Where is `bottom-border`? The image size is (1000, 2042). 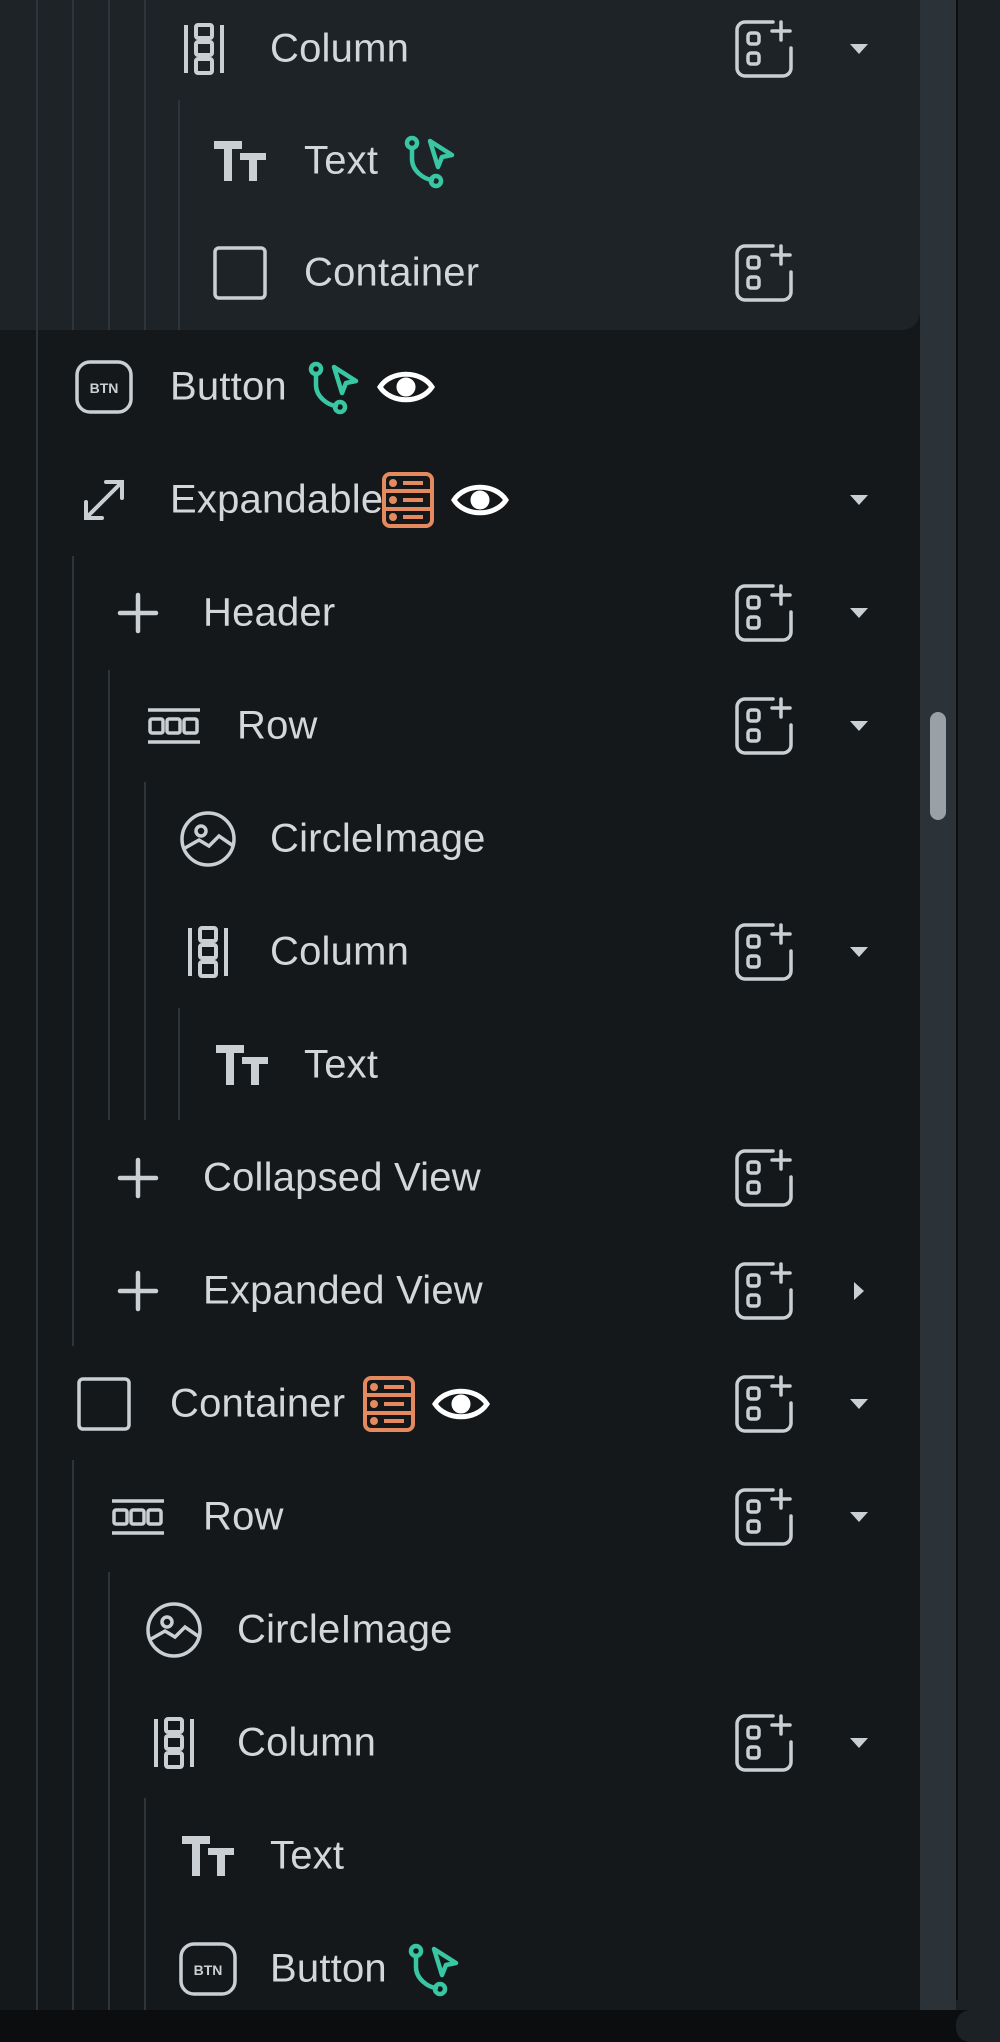
bottom-border is located at coordinates (500, 2026).